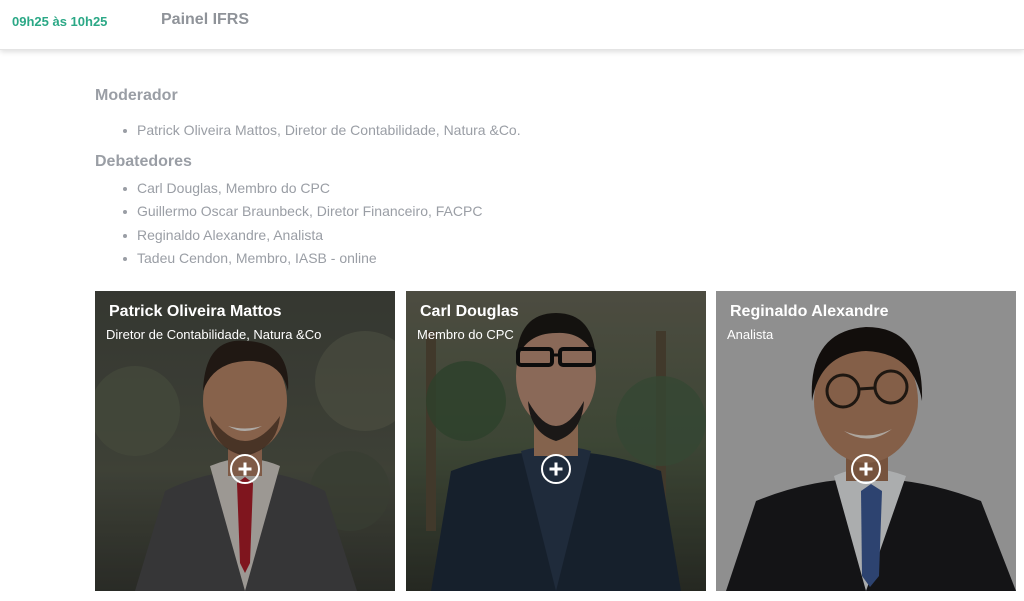 This screenshot has width=1024, height=601. Describe the element at coordinates (866, 441) in the screenshot. I see `speaker-card-reginaldo: Reginaldo Alexandre Analista` at that location.